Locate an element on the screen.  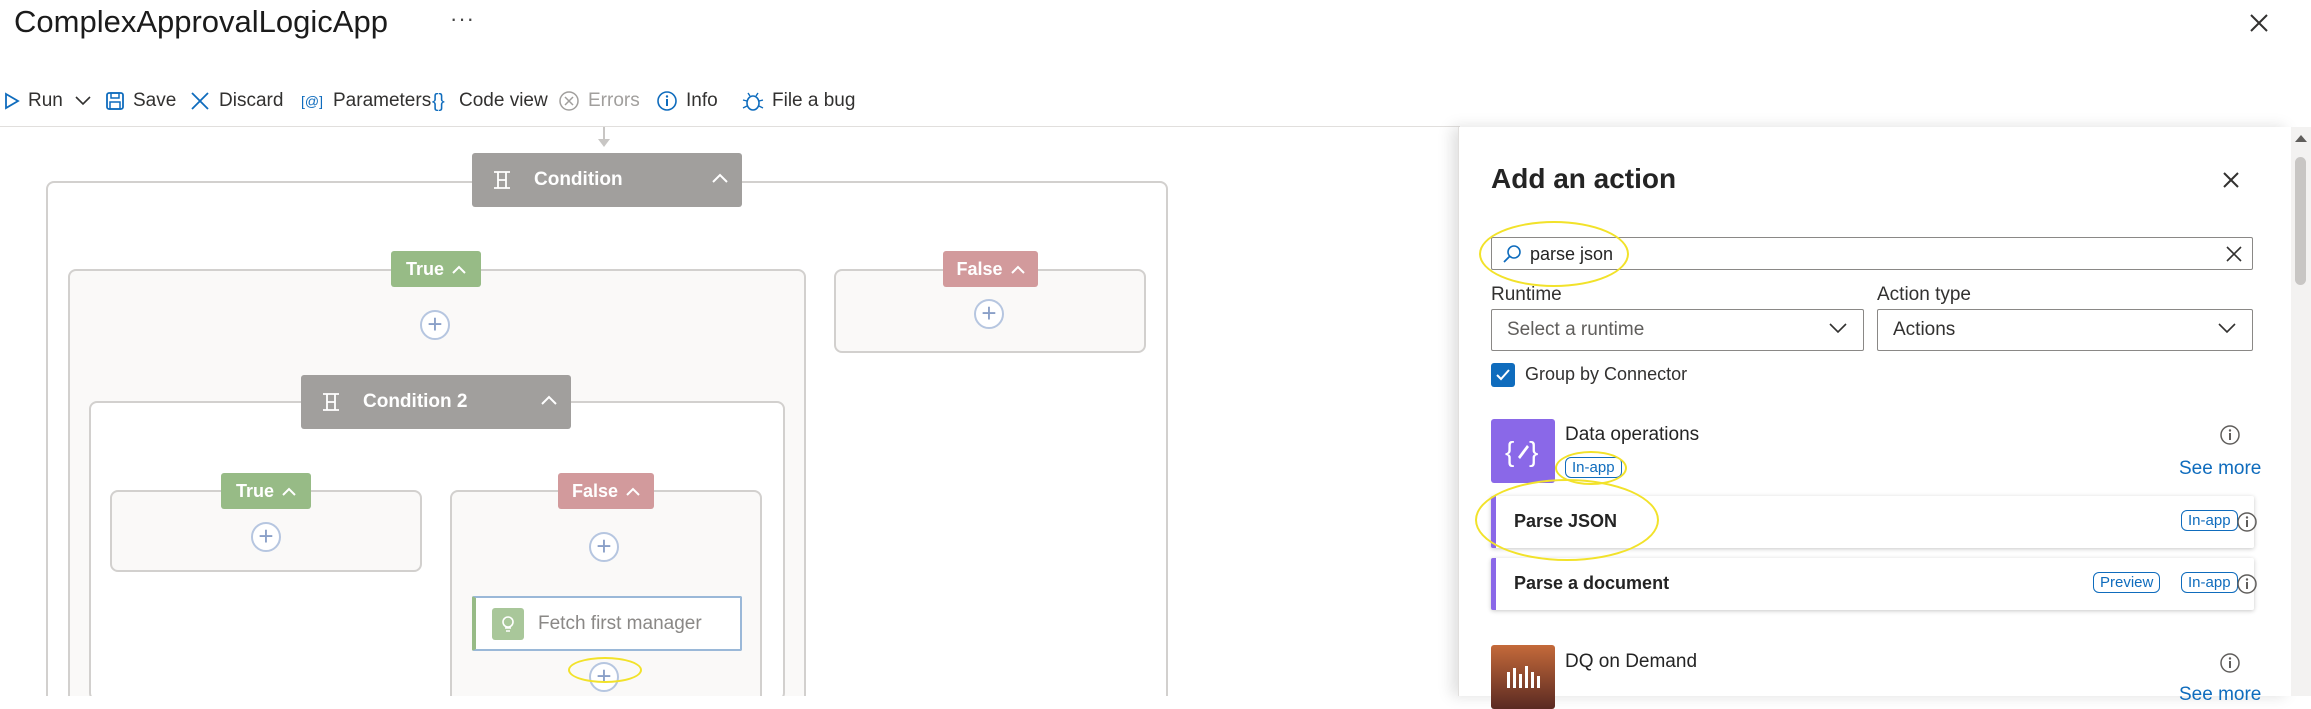
discard-icon is located at coordinates (200, 101).